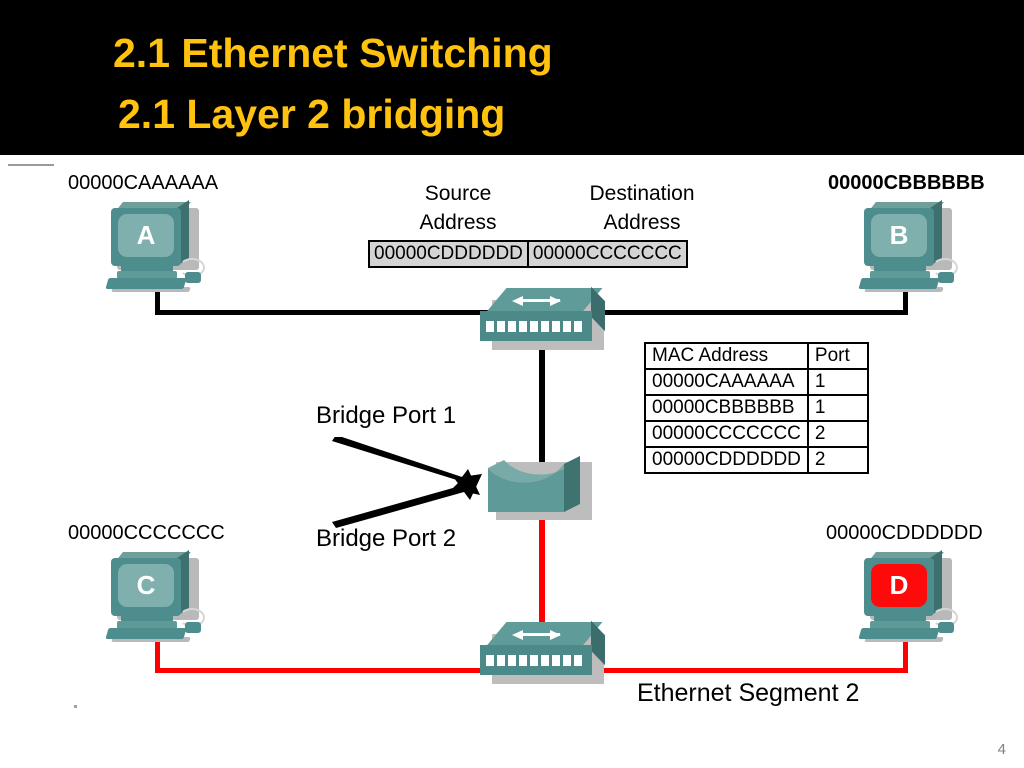 The image size is (1024, 768). What do you see at coordinates (342, 312) in the screenshot?
I see `cable-segment-1-horizontal` at bounding box center [342, 312].